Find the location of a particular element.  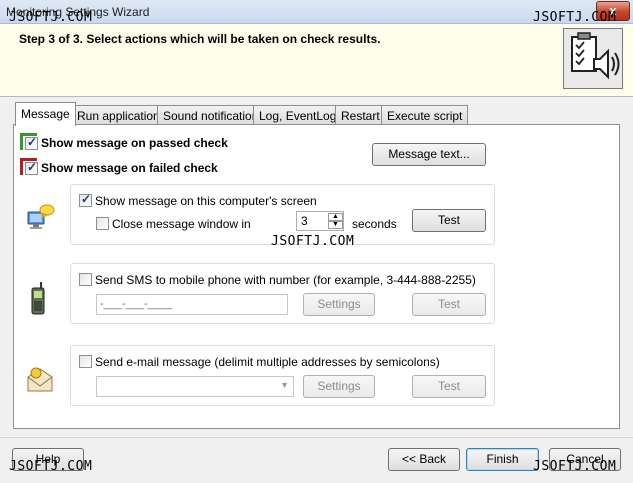

sms-checkbox is located at coordinates (85, 279).